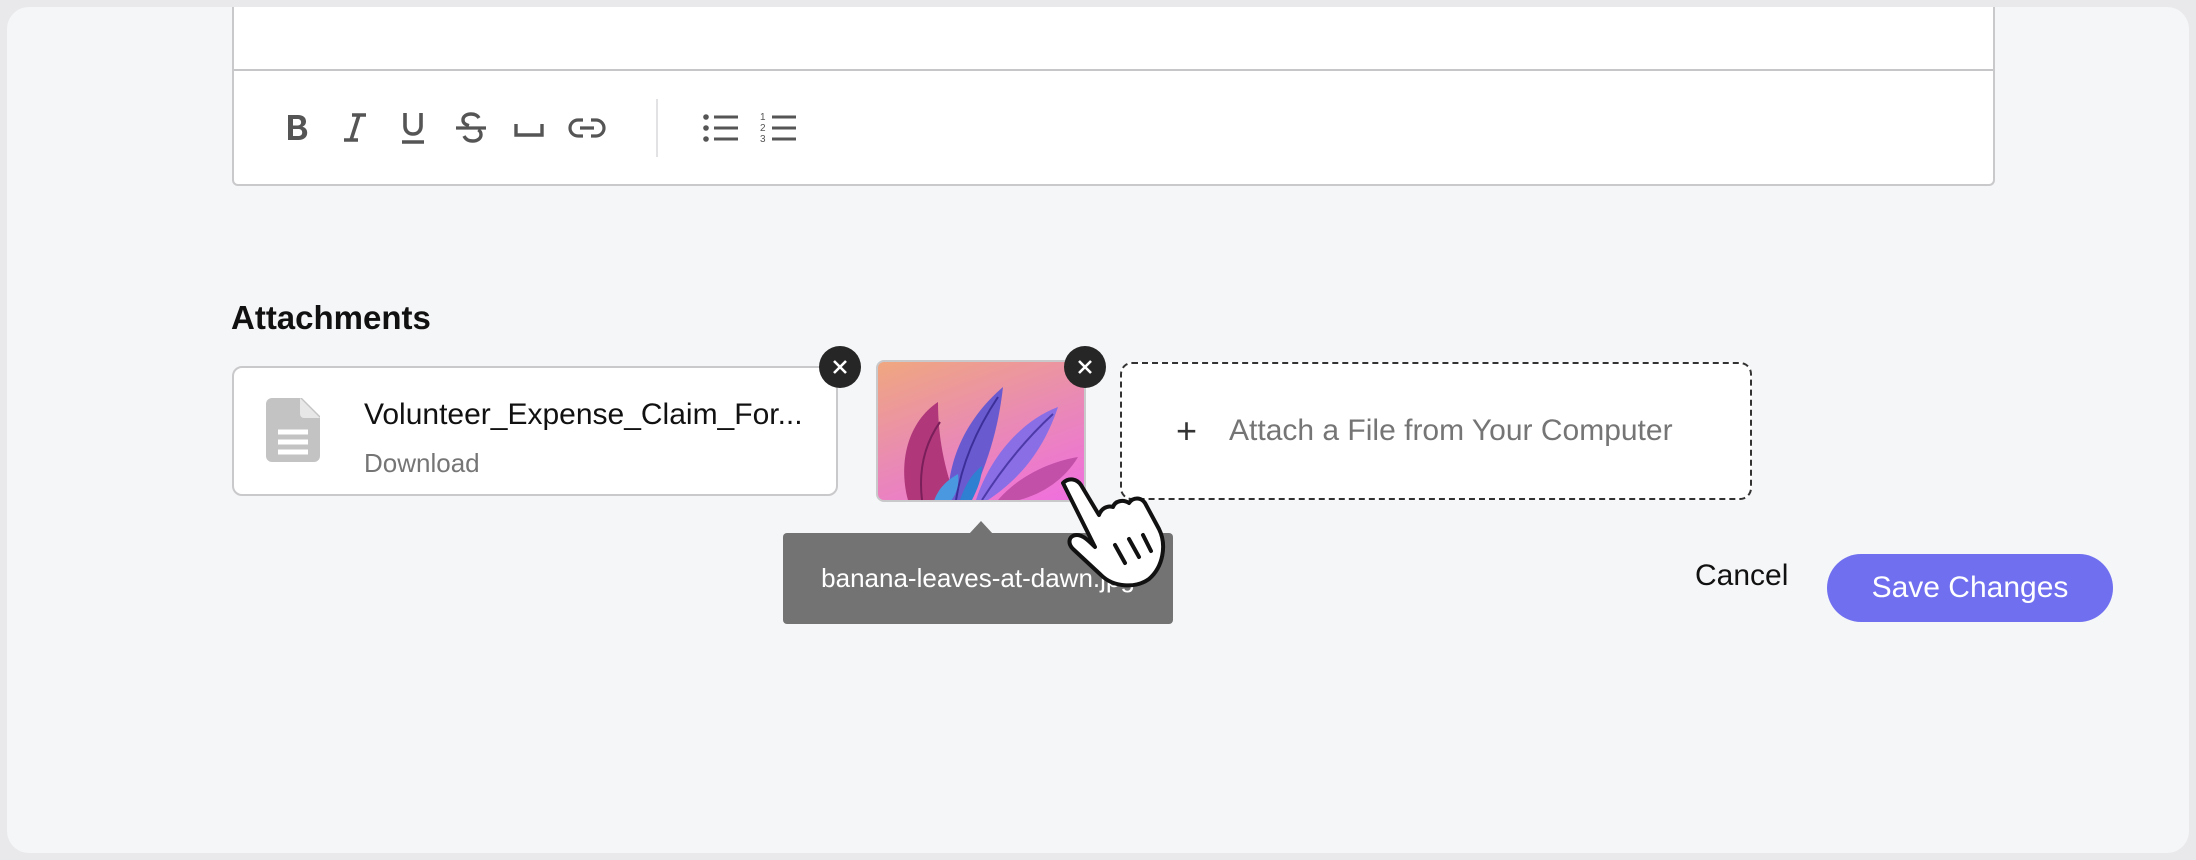 This screenshot has width=2196, height=860. I want to click on strikethrough-icon, so click(471, 127).